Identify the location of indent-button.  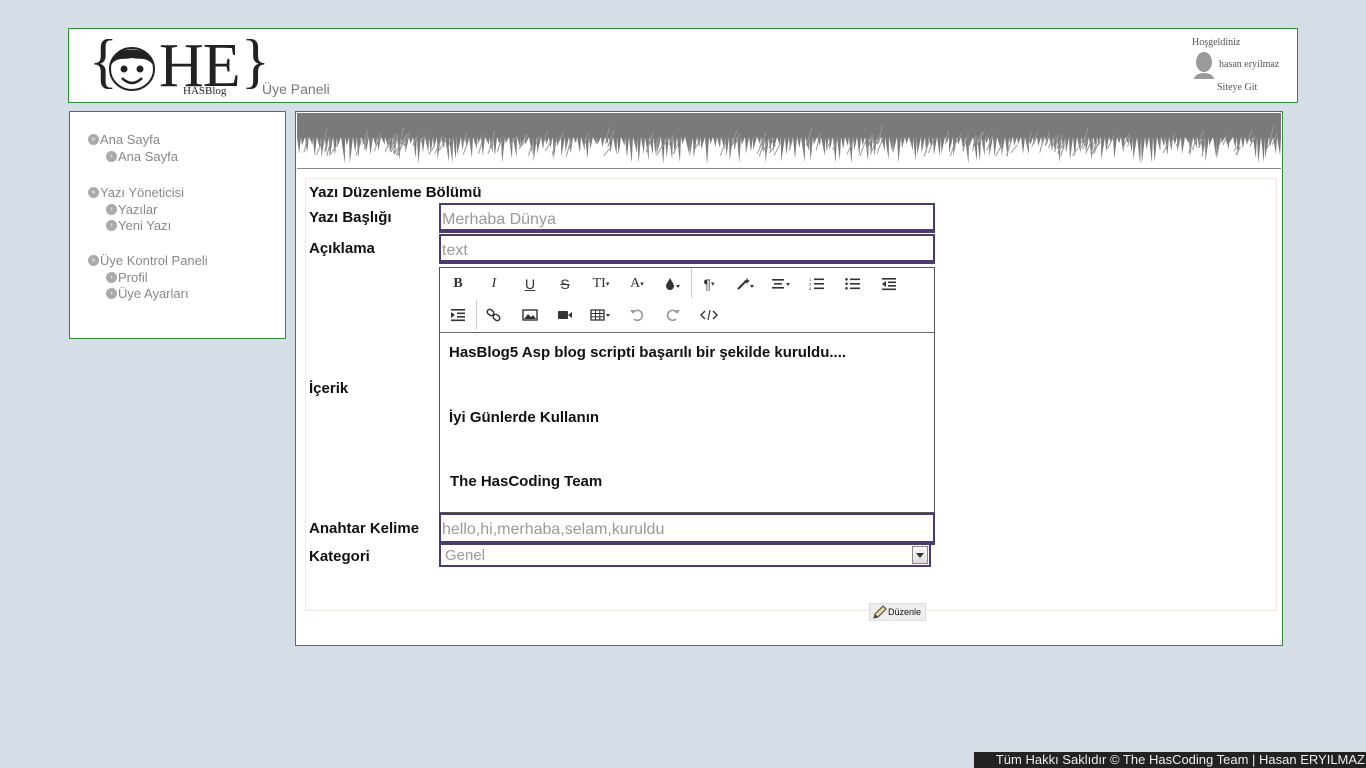
(458, 315).